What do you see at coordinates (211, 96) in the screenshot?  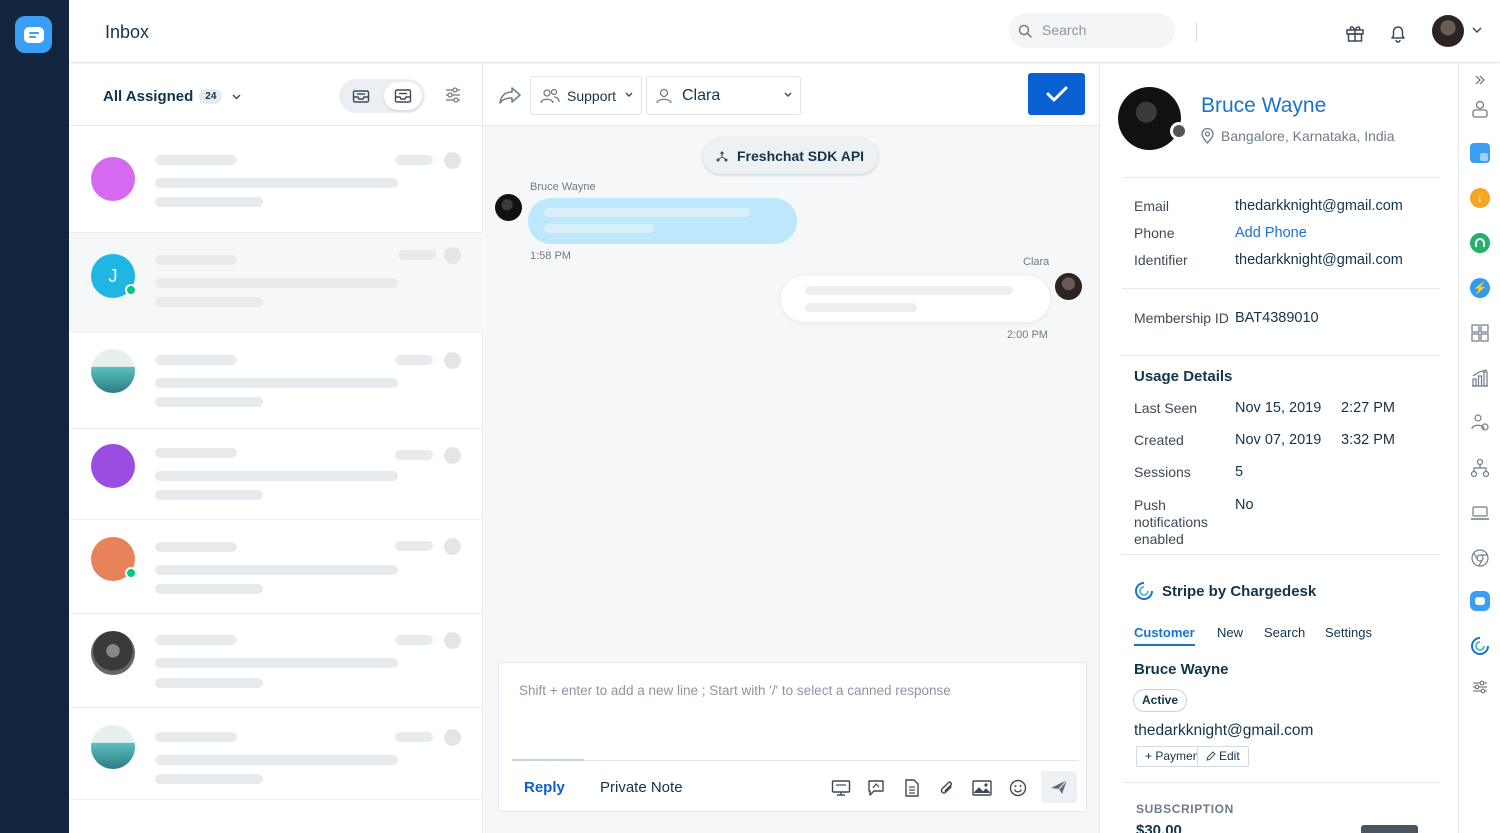 I see `count-badge: 24` at bounding box center [211, 96].